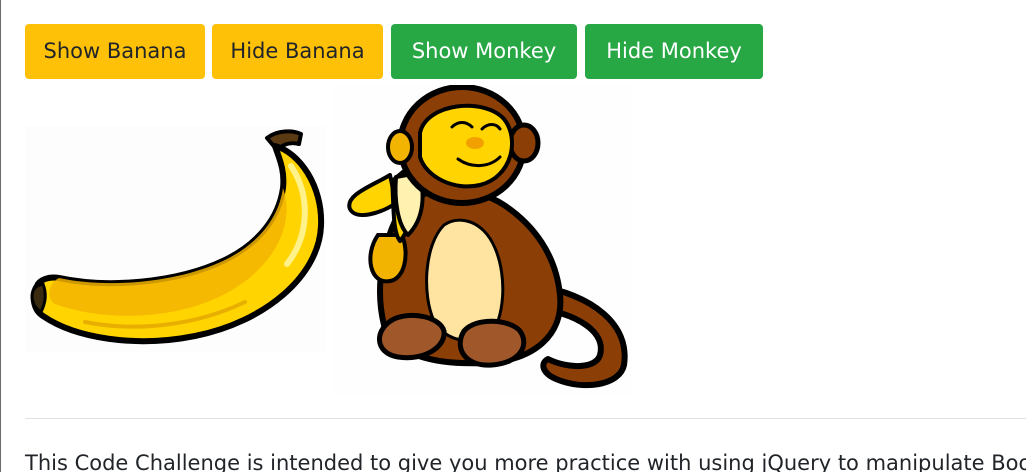  I want to click on banana-illustration, so click(177, 237).